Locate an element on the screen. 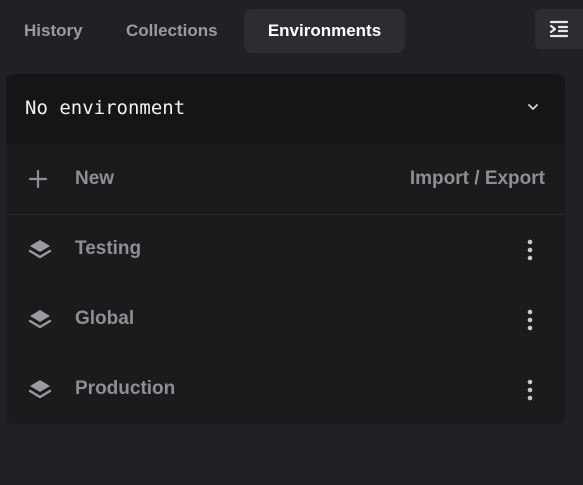  environment-item-testing: Testing is located at coordinates (285, 250).